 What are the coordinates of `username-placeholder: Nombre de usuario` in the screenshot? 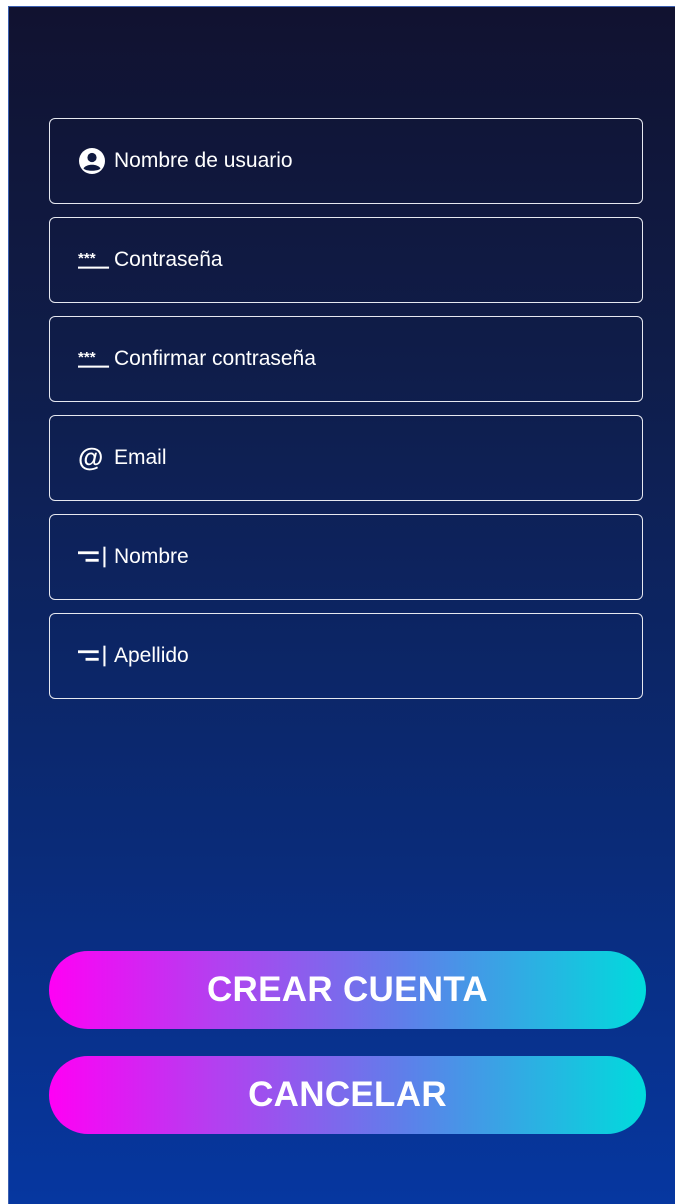 It's located at (203, 160).